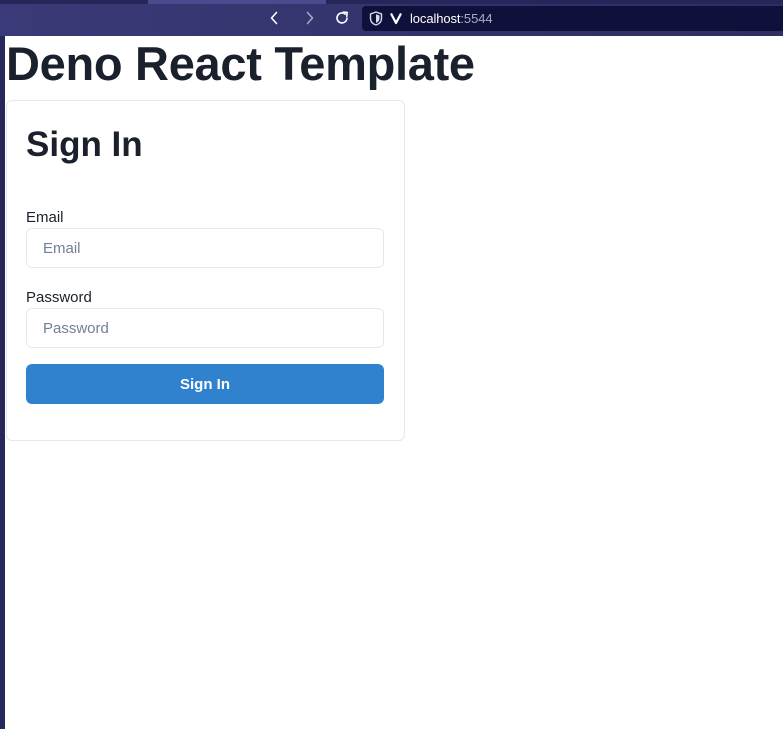  I want to click on chevron-right-icon, so click(310, 18).